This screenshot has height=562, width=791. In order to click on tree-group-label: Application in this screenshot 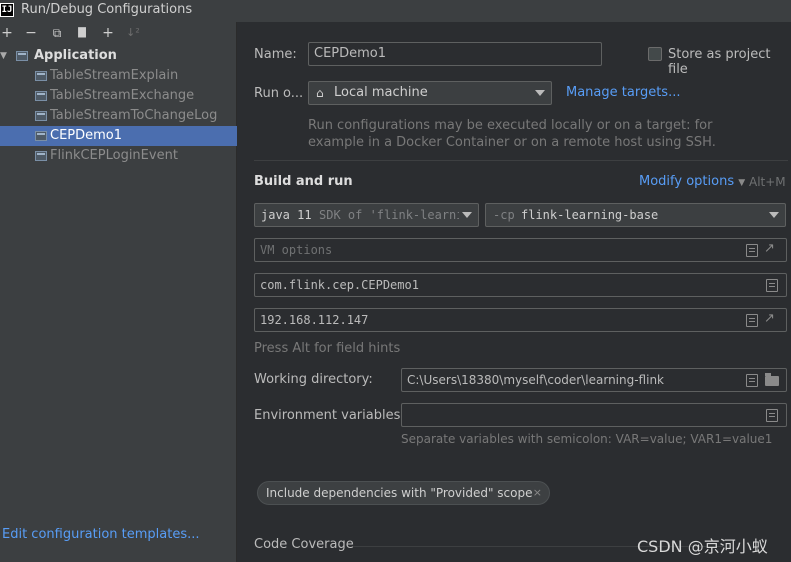, I will do `click(75, 55)`.